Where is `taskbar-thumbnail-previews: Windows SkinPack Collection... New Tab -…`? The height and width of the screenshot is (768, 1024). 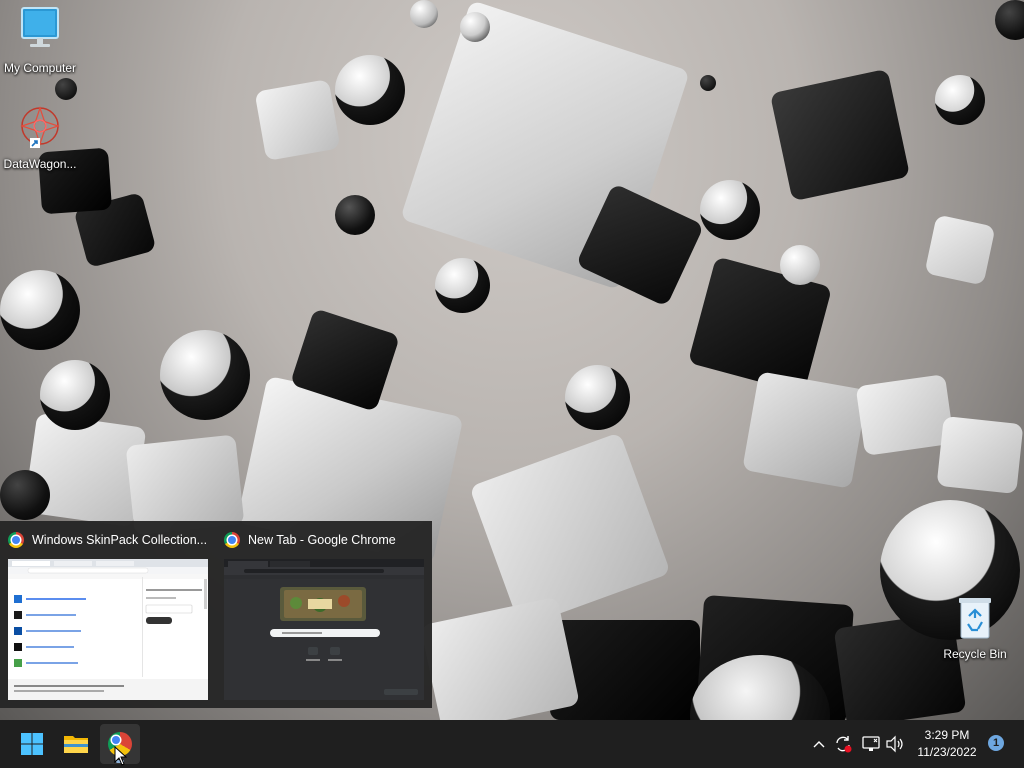 taskbar-thumbnail-previews: Windows SkinPack Collection... New Tab -… is located at coordinates (216, 614).